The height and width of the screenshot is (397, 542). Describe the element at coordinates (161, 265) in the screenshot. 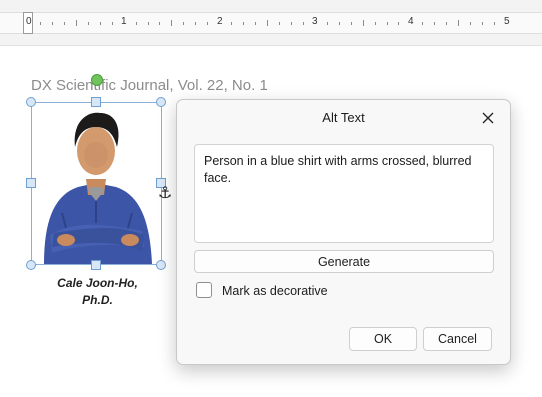

I see `resize-handle-bottom-right` at that location.